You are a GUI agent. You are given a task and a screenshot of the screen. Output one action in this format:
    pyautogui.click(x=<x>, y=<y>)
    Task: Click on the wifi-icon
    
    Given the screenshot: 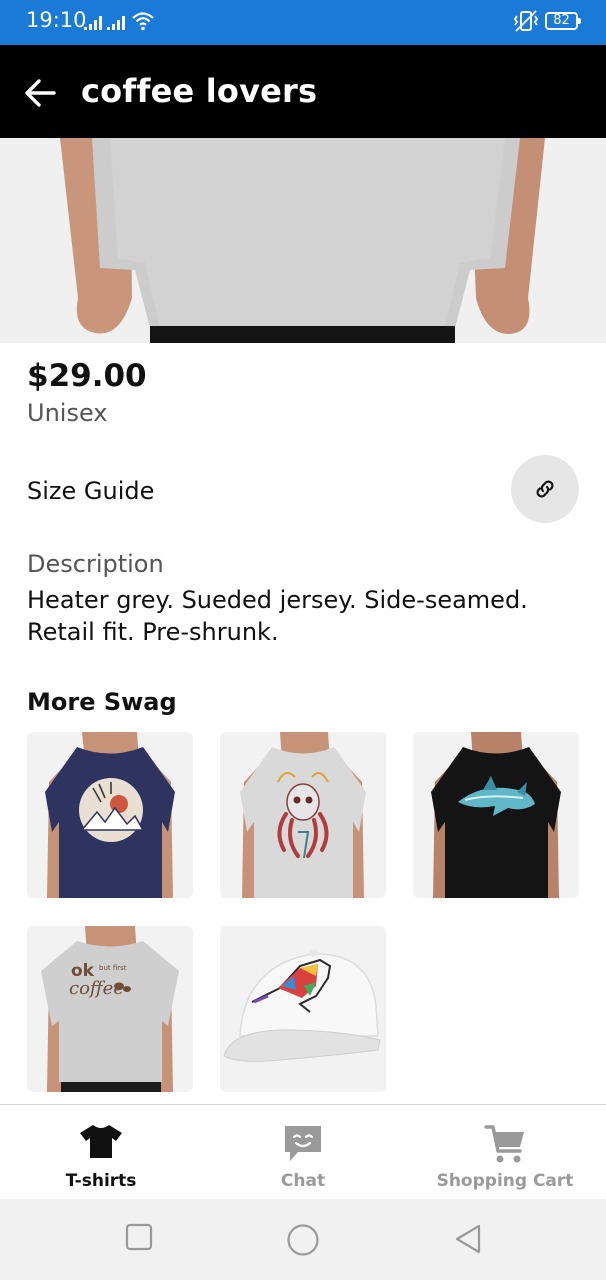 What is the action you would take?
    pyautogui.click(x=143, y=21)
    